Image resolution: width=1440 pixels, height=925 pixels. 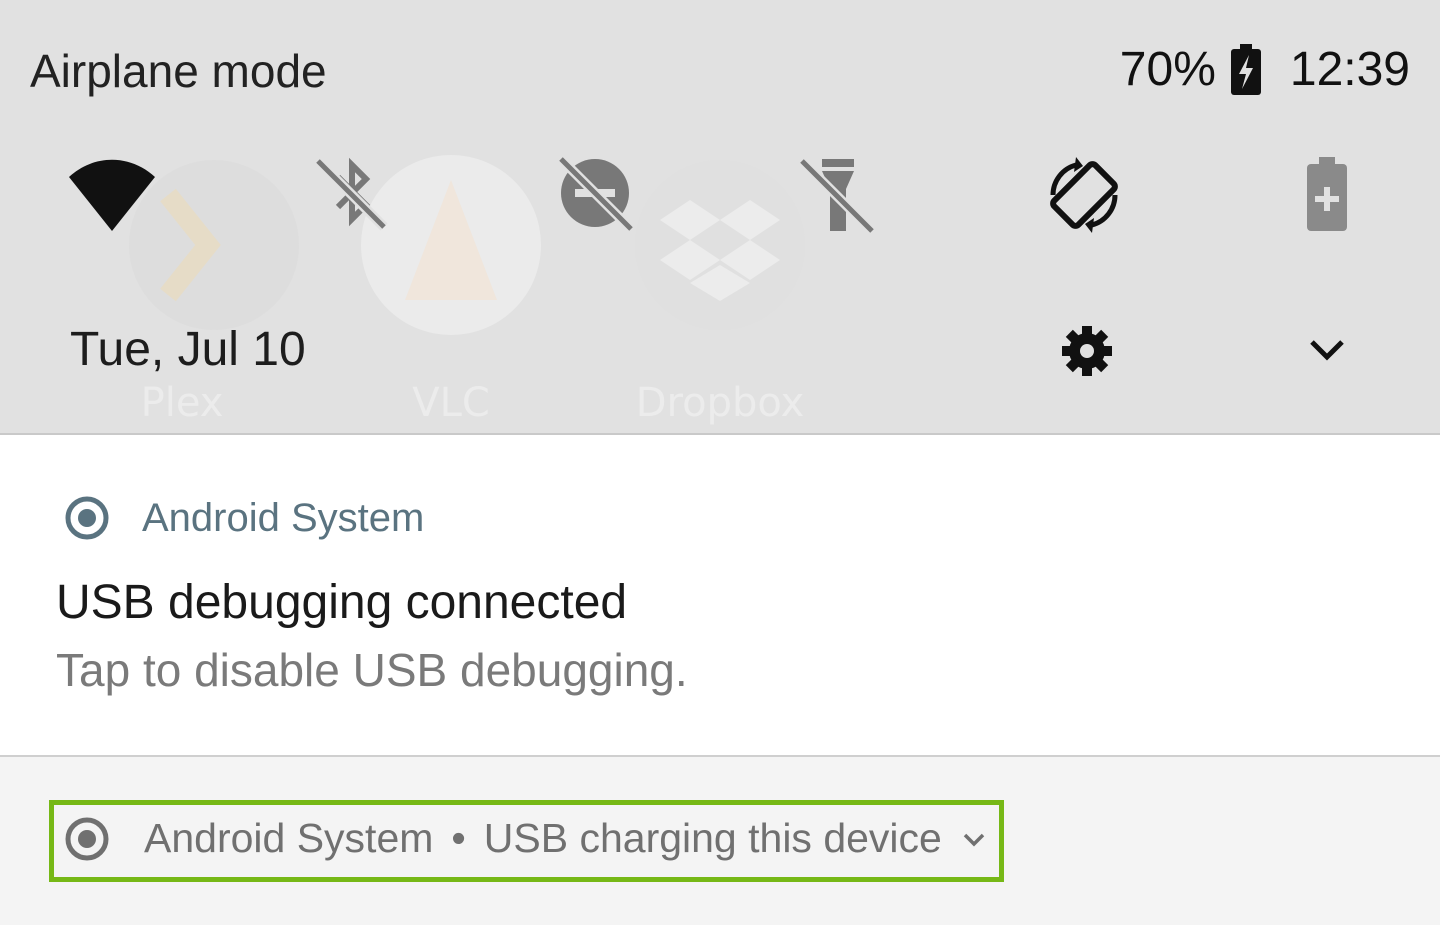 I want to click on background-app-label-plex: Plex, so click(x=182, y=403).